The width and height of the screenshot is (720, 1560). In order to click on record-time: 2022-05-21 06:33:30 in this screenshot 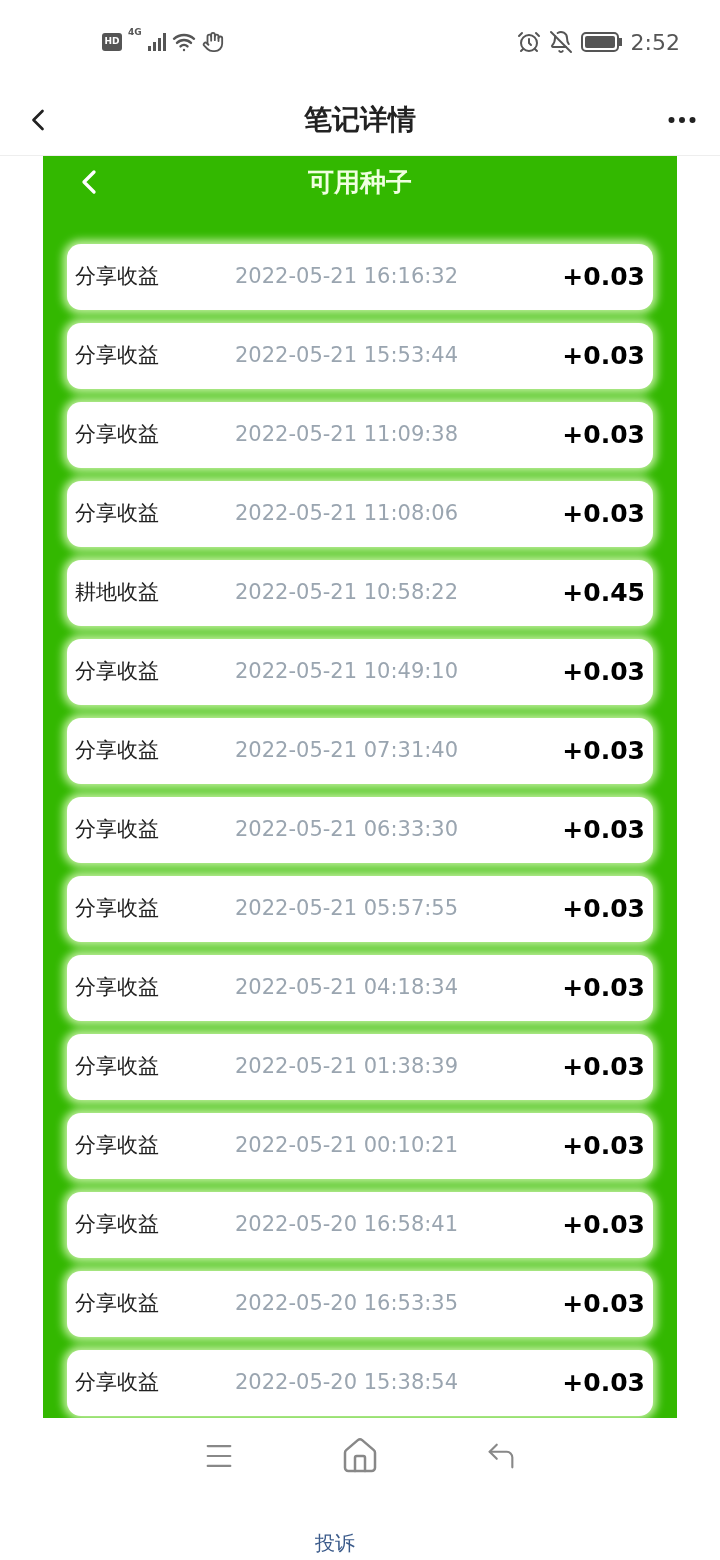, I will do `click(347, 830)`.